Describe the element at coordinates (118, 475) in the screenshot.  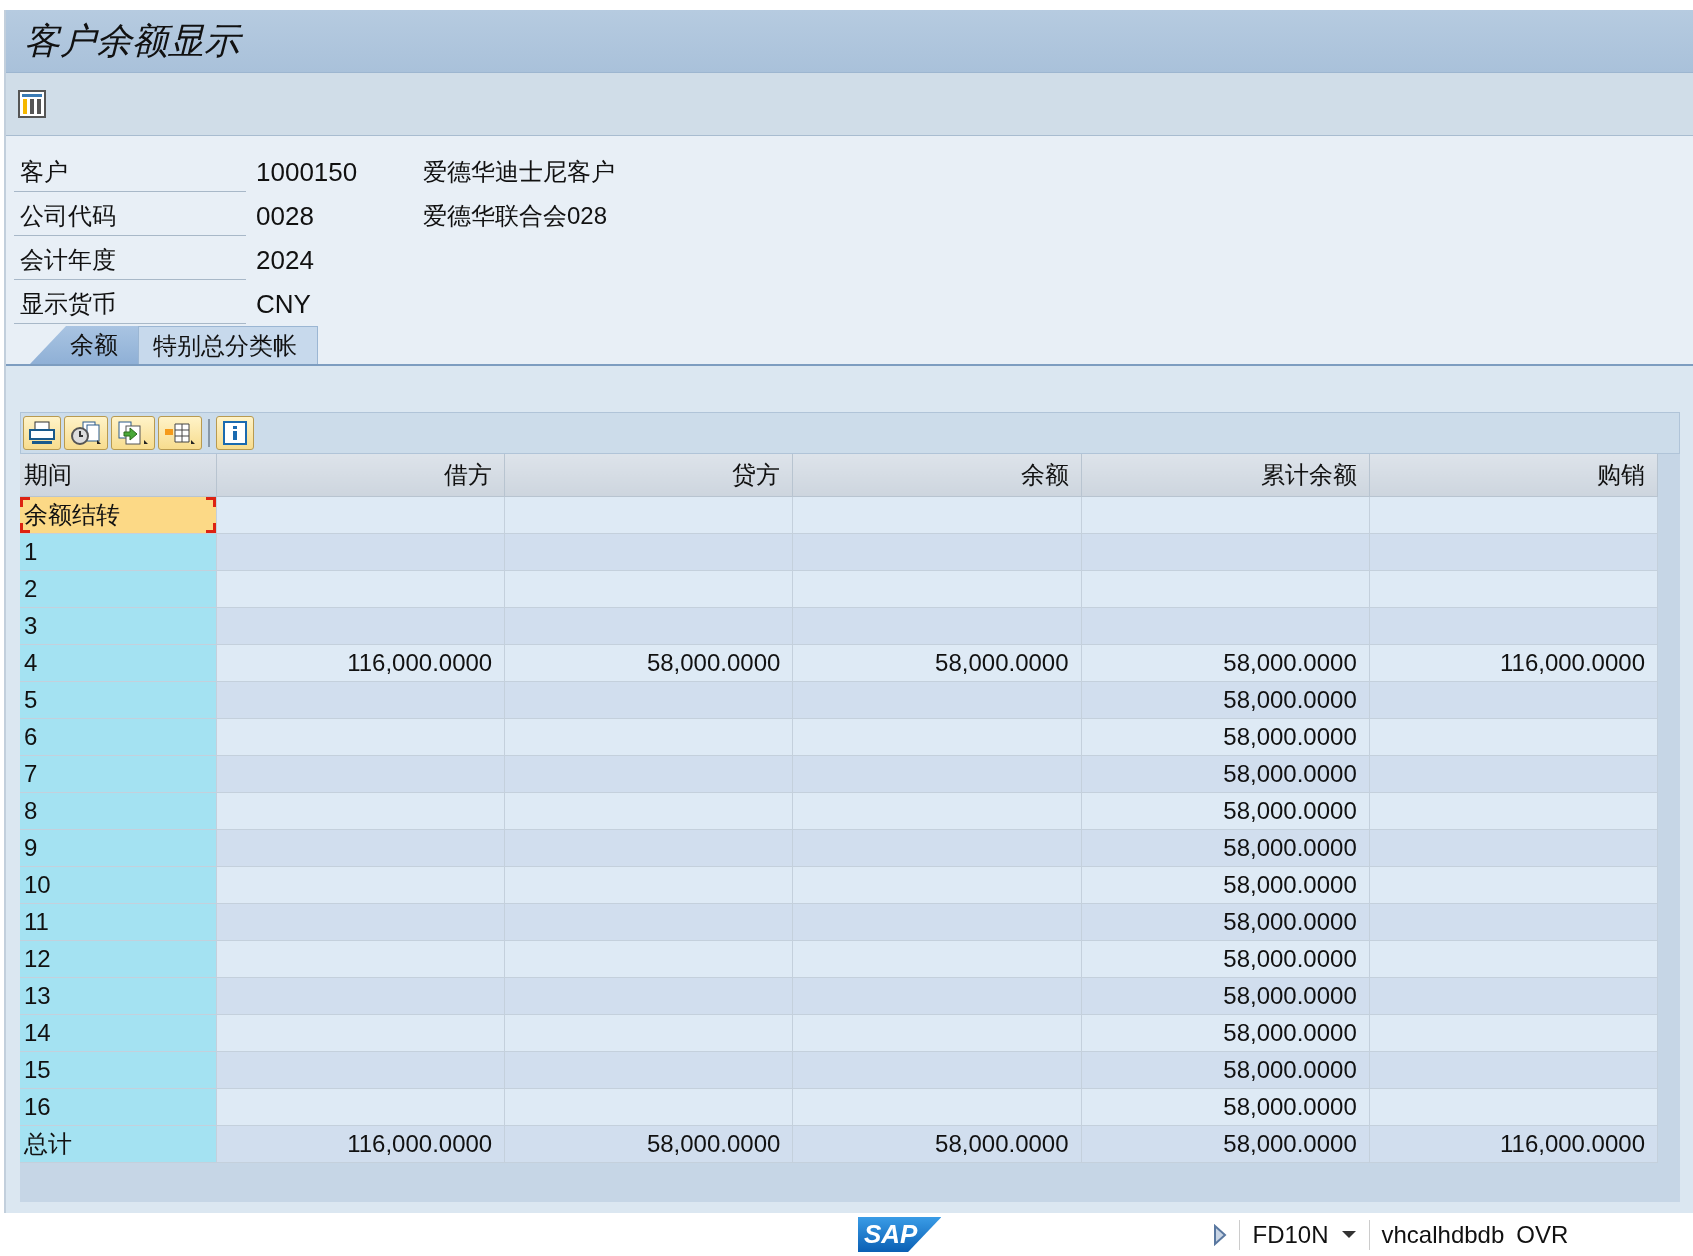
I see `column-header: 期间` at that location.